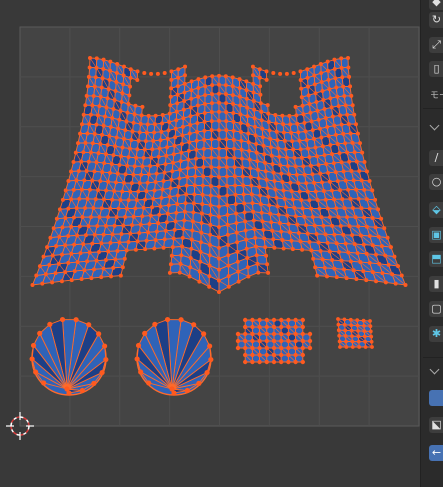 This screenshot has height=487, width=443. I want to click on pinch-icon: ▮, so click(436, 284).